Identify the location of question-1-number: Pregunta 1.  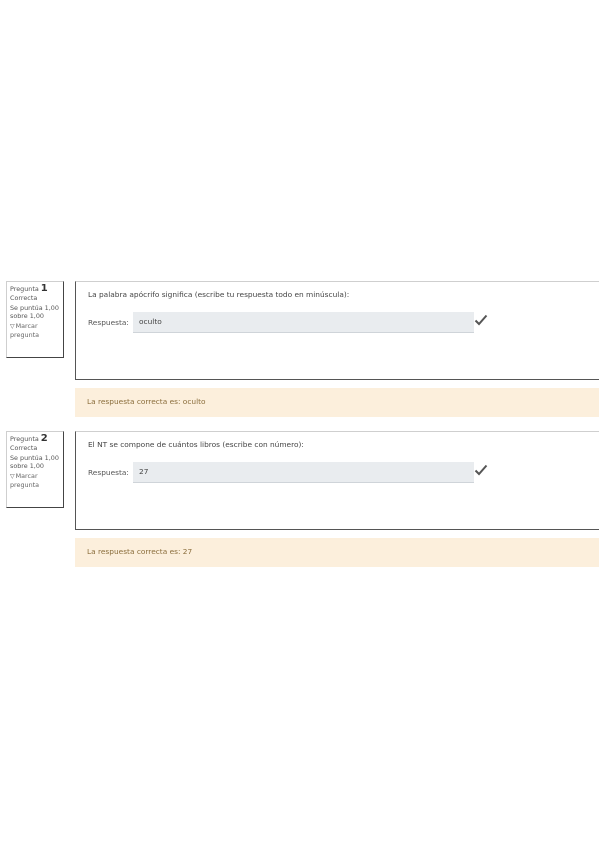
(35, 288).